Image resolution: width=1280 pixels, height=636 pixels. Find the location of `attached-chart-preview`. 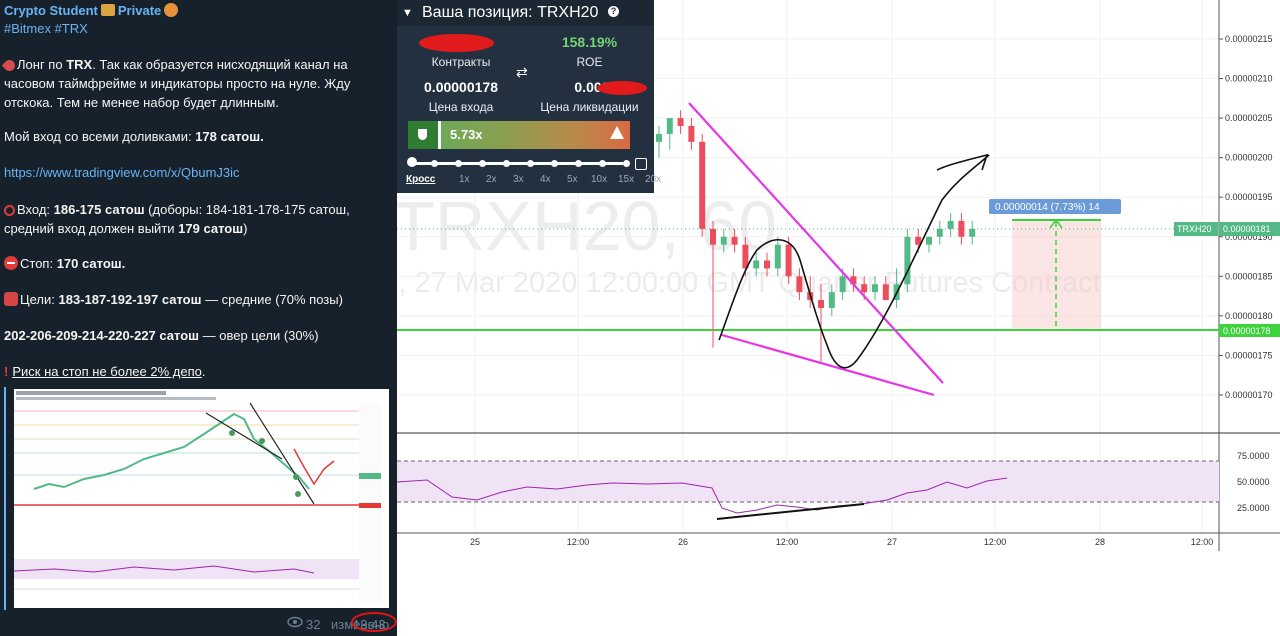

attached-chart-preview is located at coordinates (197, 498).